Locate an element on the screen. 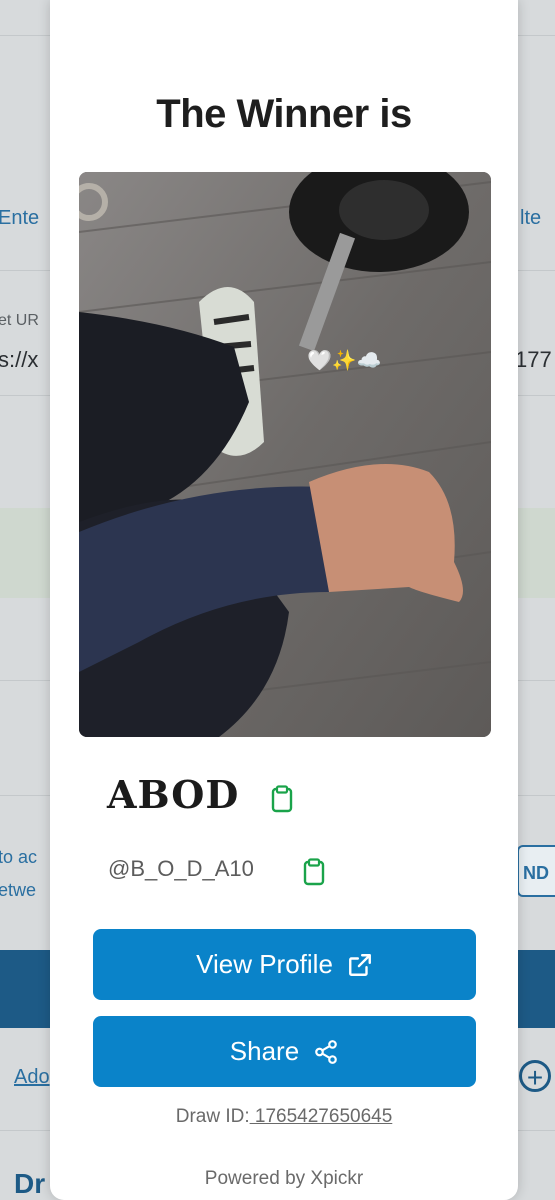 The image size is (555, 1200). view-profile-label: View Profile is located at coordinates (264, 964).